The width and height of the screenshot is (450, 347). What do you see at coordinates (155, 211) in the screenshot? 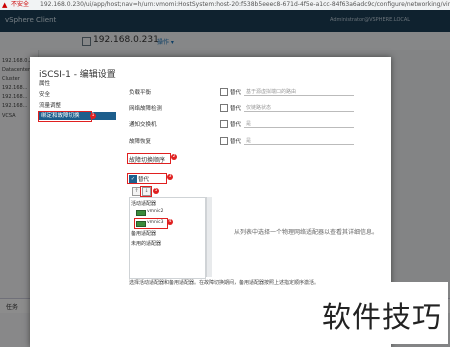
I see `nic-vmnic2: vmnic2` at bounding box center [155, 211].